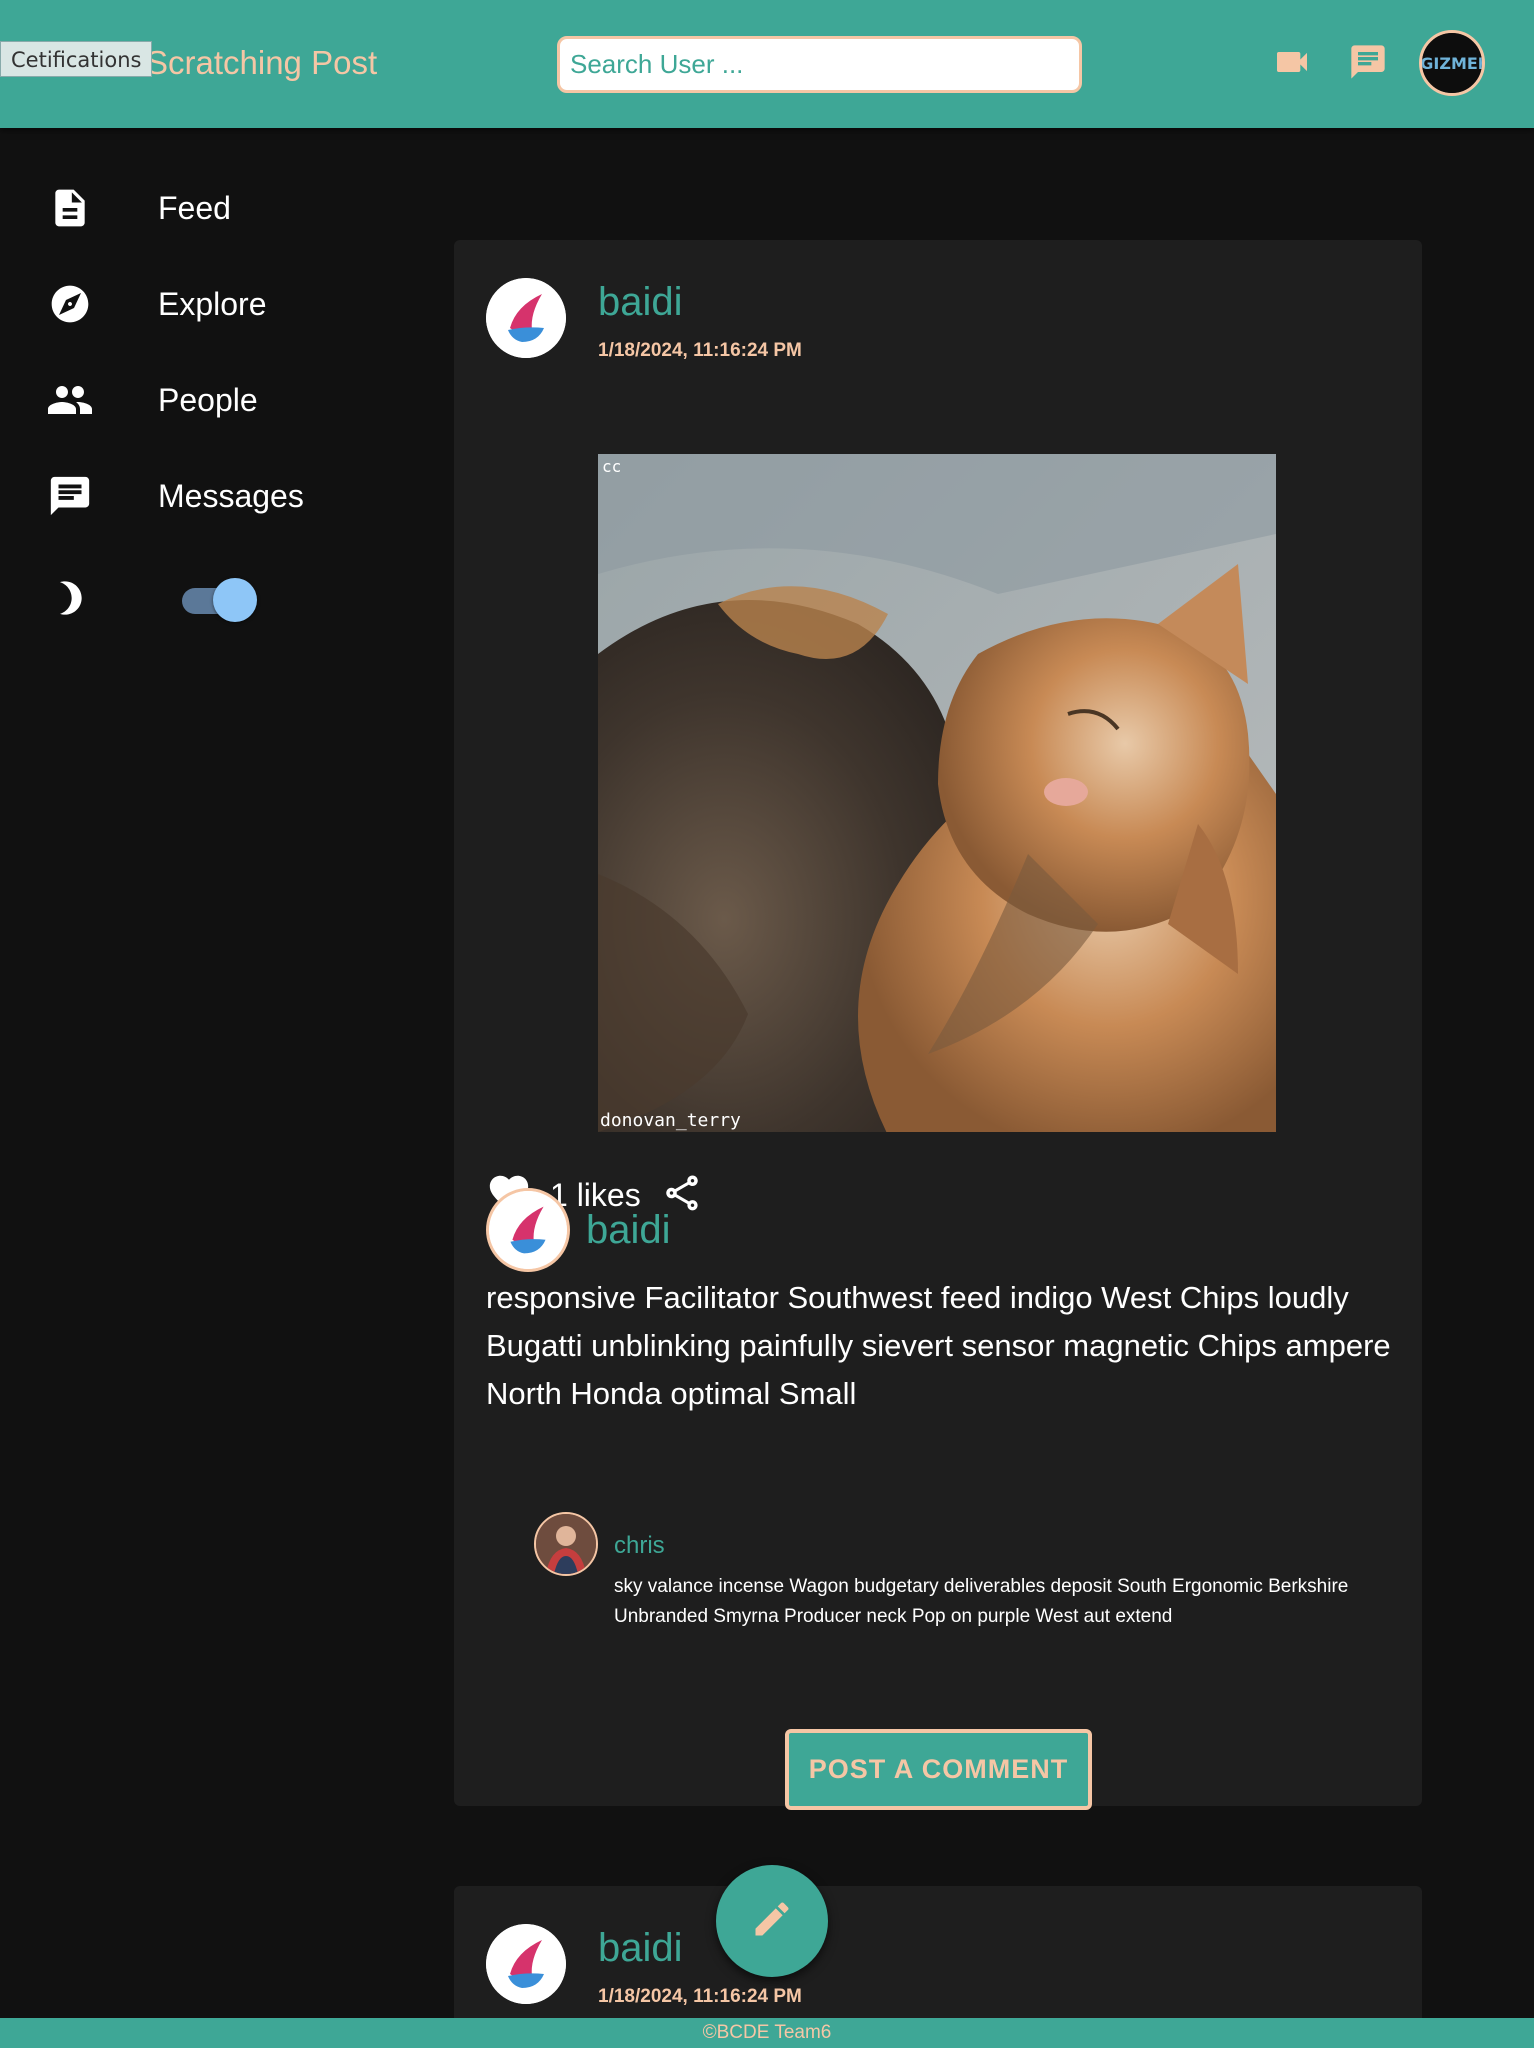 The width and height of the screenshot is (1534, 2048). I want to click on people-icon, so click(70, 400).